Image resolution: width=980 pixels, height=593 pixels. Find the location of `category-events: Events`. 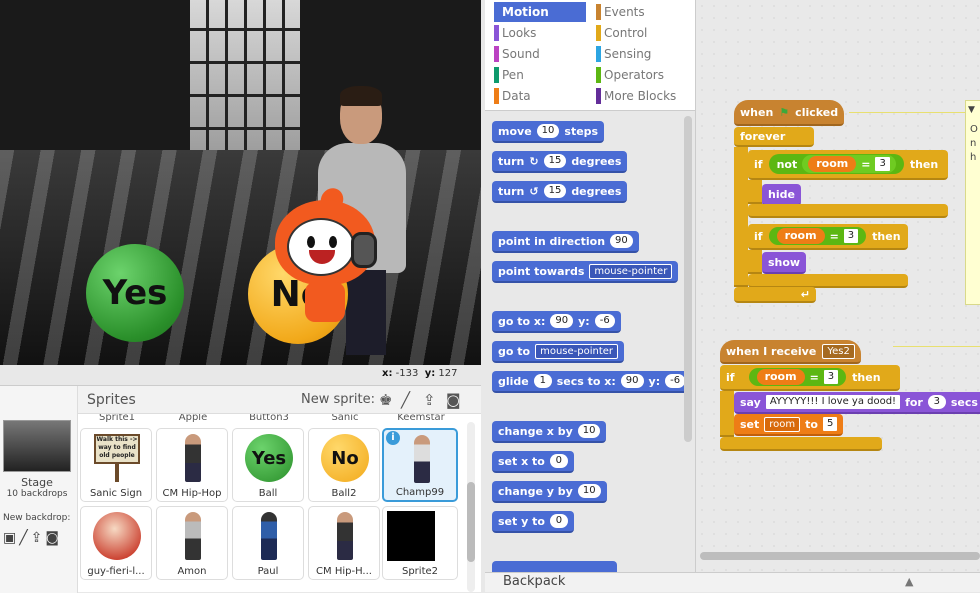

category-events: Events is located at coordinates (620, 12).